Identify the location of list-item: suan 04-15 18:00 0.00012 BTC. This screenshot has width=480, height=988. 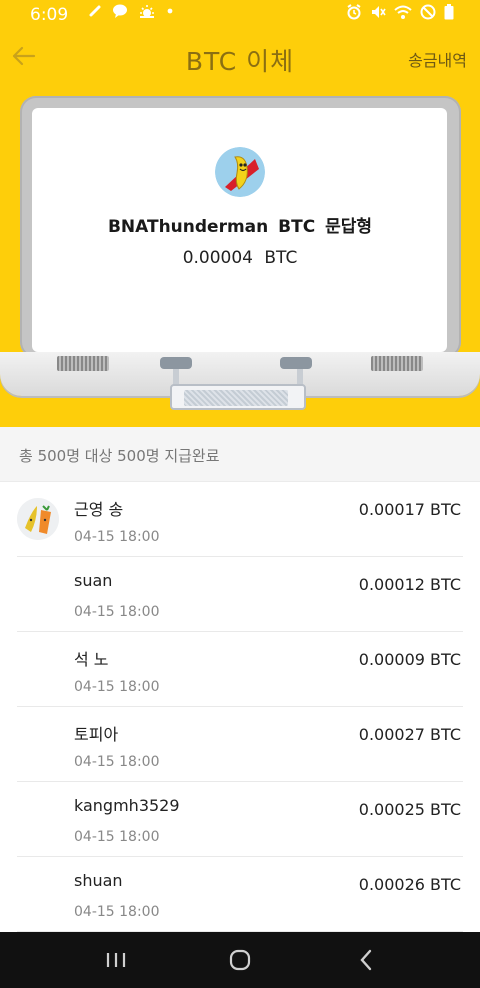
(240, 594).